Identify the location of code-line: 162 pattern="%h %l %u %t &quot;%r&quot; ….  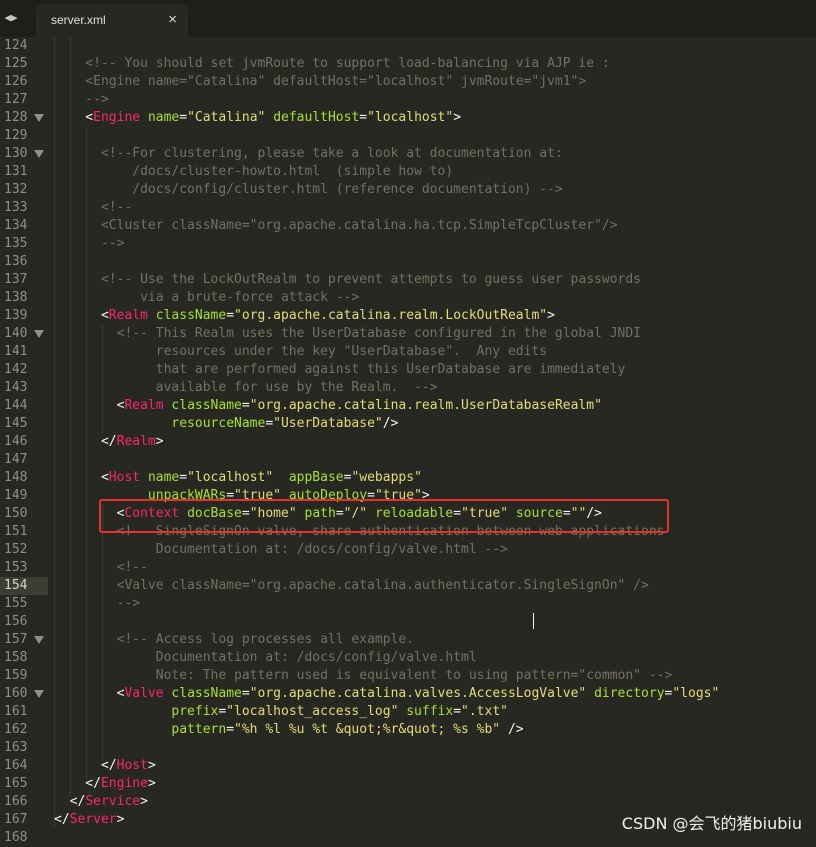
(408, 730).